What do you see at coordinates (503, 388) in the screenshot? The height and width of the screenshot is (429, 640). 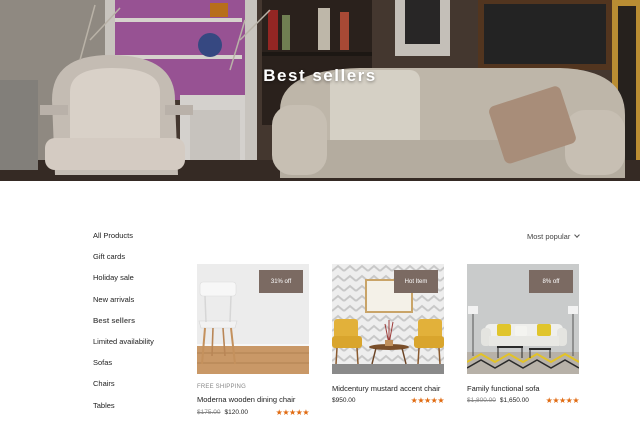 I see `product-name: Family functional sofa` at bounding box center [503, 388].